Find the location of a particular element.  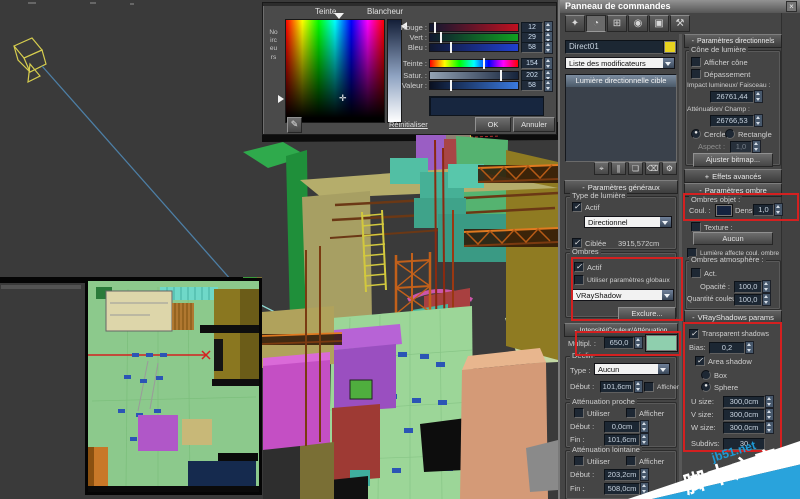

stack-item-selected: Lumière directionnelle cible is located at coordinates (621, 81).